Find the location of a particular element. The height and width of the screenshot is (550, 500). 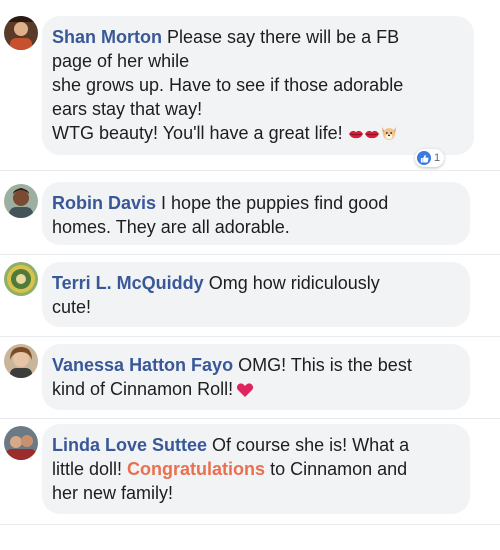

comment-text: Please say there will be a FB is located at coordinates (283, 37).